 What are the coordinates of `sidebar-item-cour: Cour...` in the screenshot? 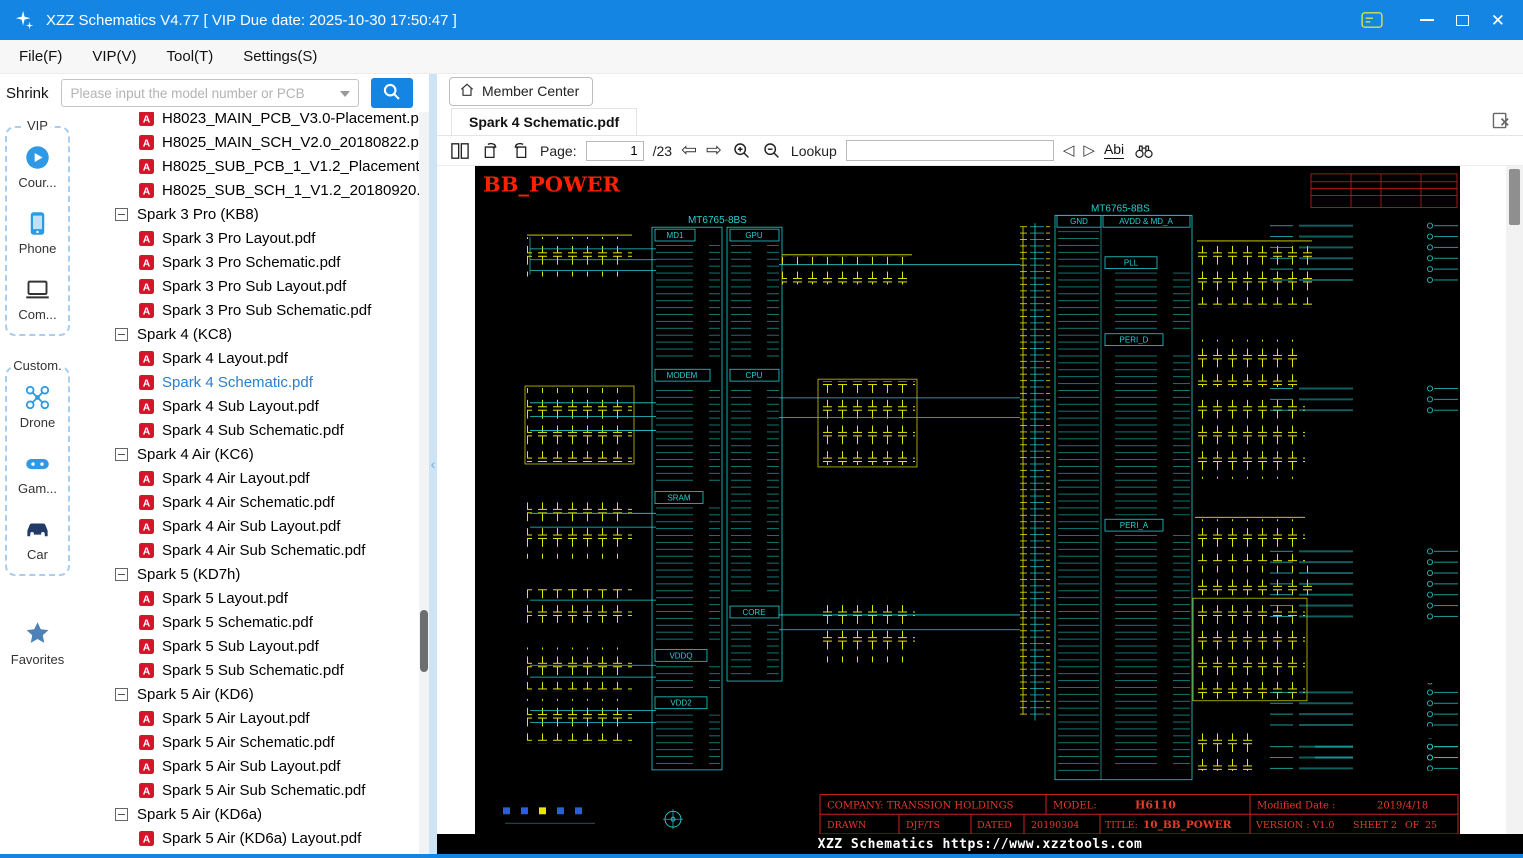 It's located at (37, 167).